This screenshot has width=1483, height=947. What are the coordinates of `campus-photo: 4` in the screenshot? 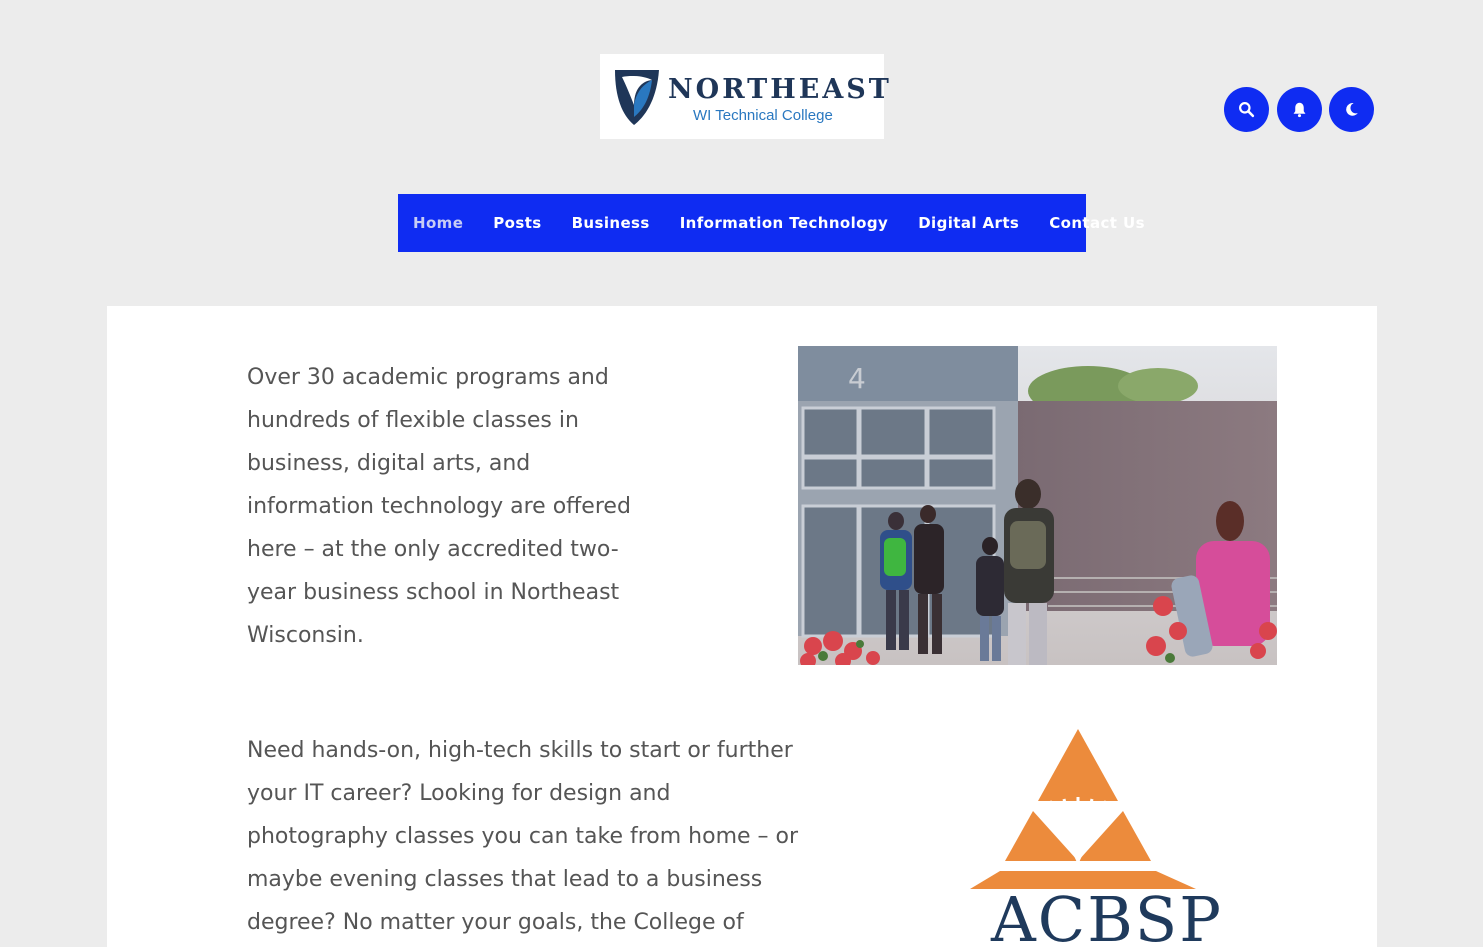 It's located at (1037, 505).